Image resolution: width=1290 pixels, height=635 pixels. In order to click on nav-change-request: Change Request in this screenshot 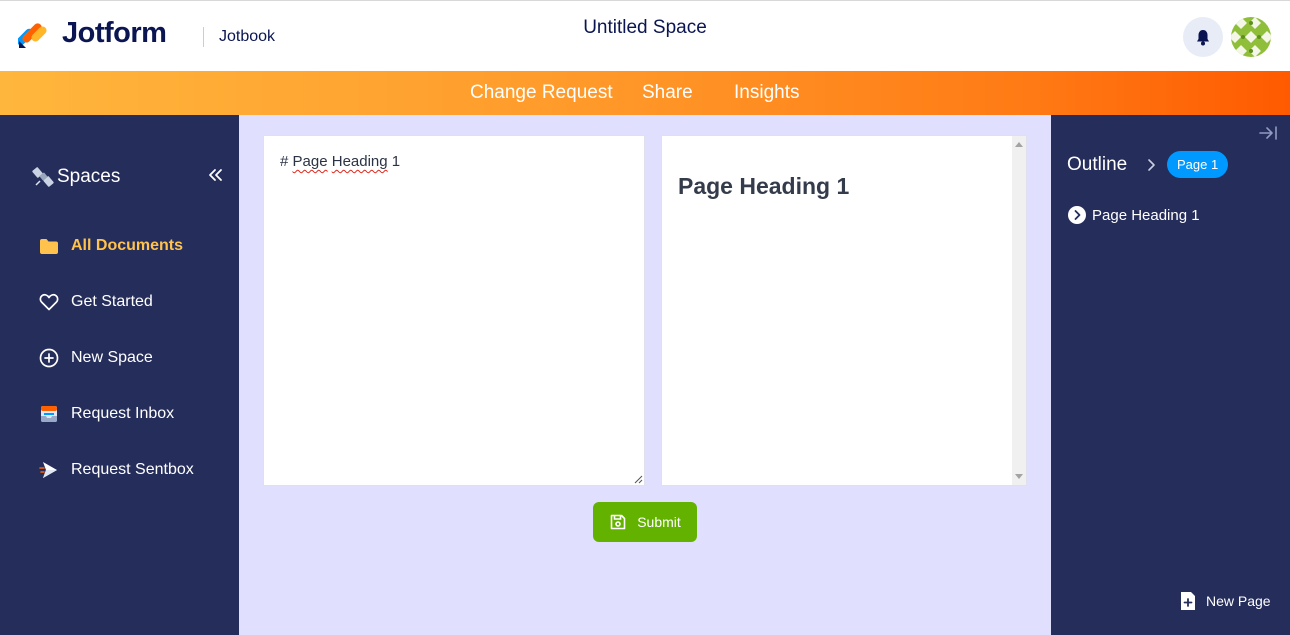, I will do `click(541, 93)`.